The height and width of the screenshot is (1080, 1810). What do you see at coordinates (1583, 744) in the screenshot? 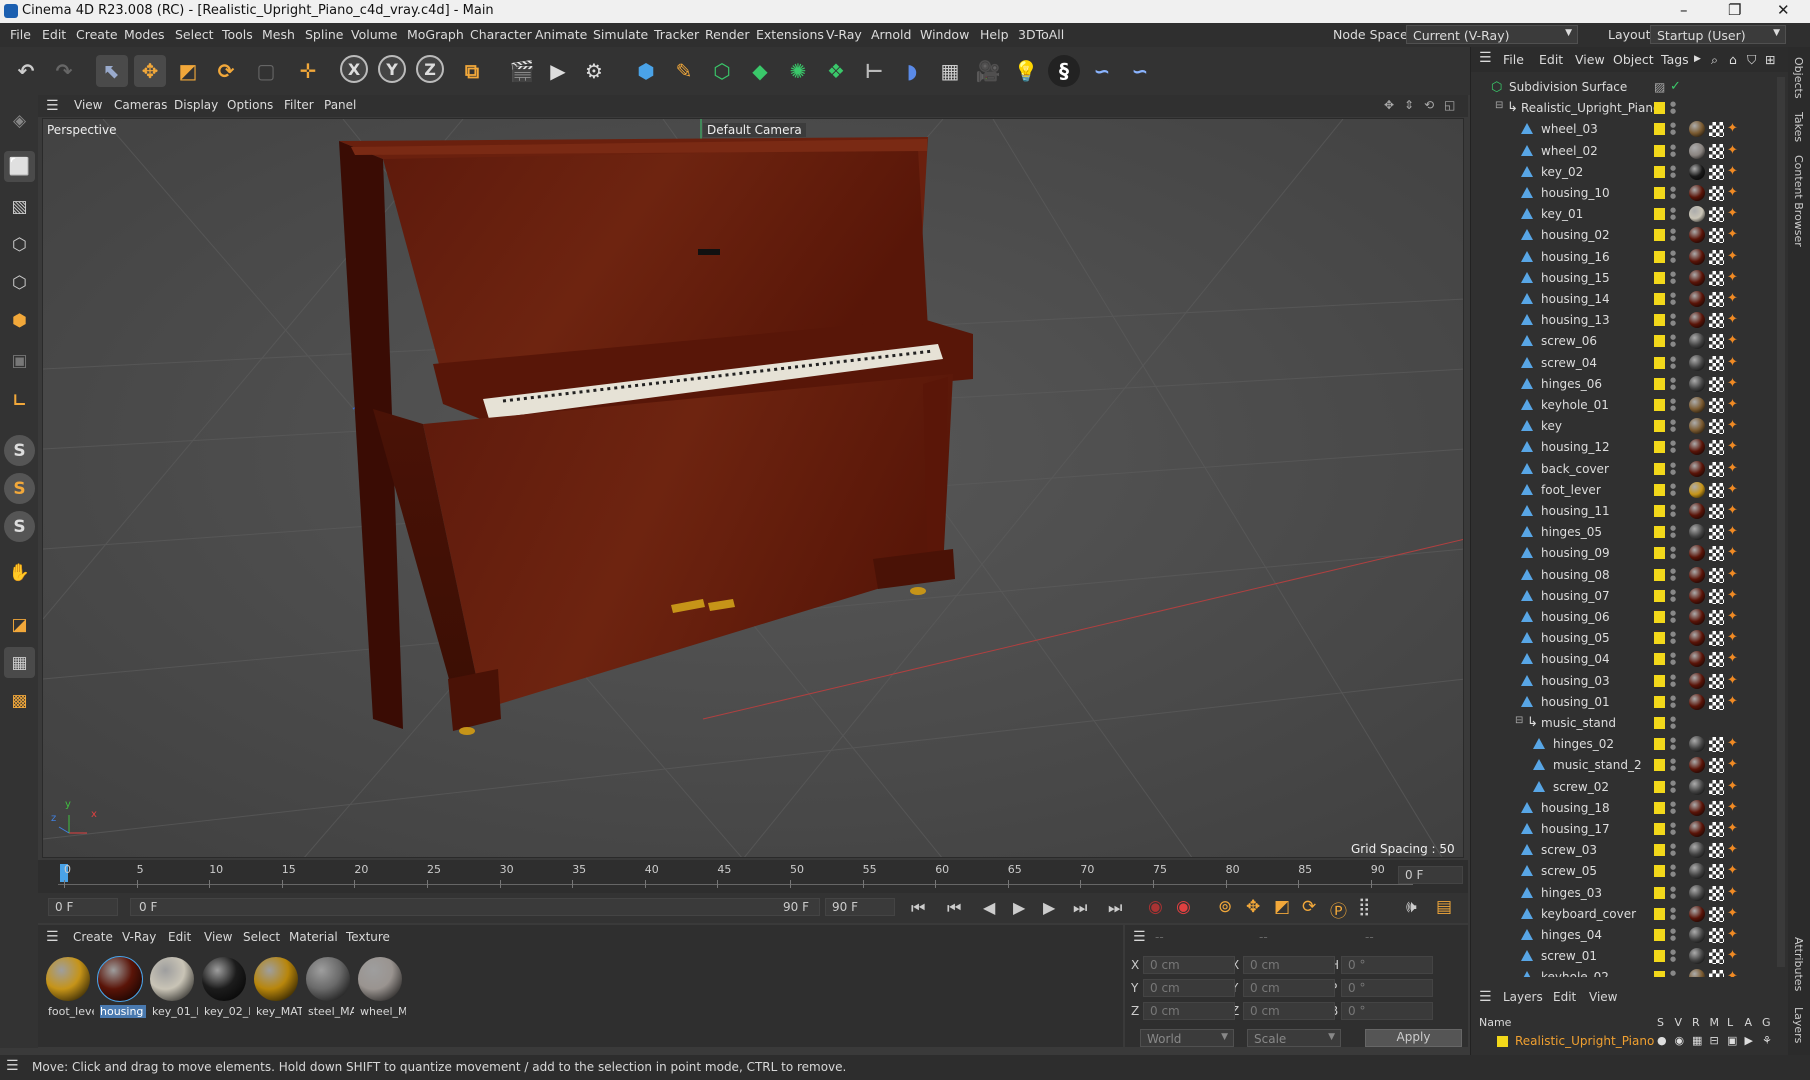
I see `object-name: hinges_02` at bounding box center [1583, 744].